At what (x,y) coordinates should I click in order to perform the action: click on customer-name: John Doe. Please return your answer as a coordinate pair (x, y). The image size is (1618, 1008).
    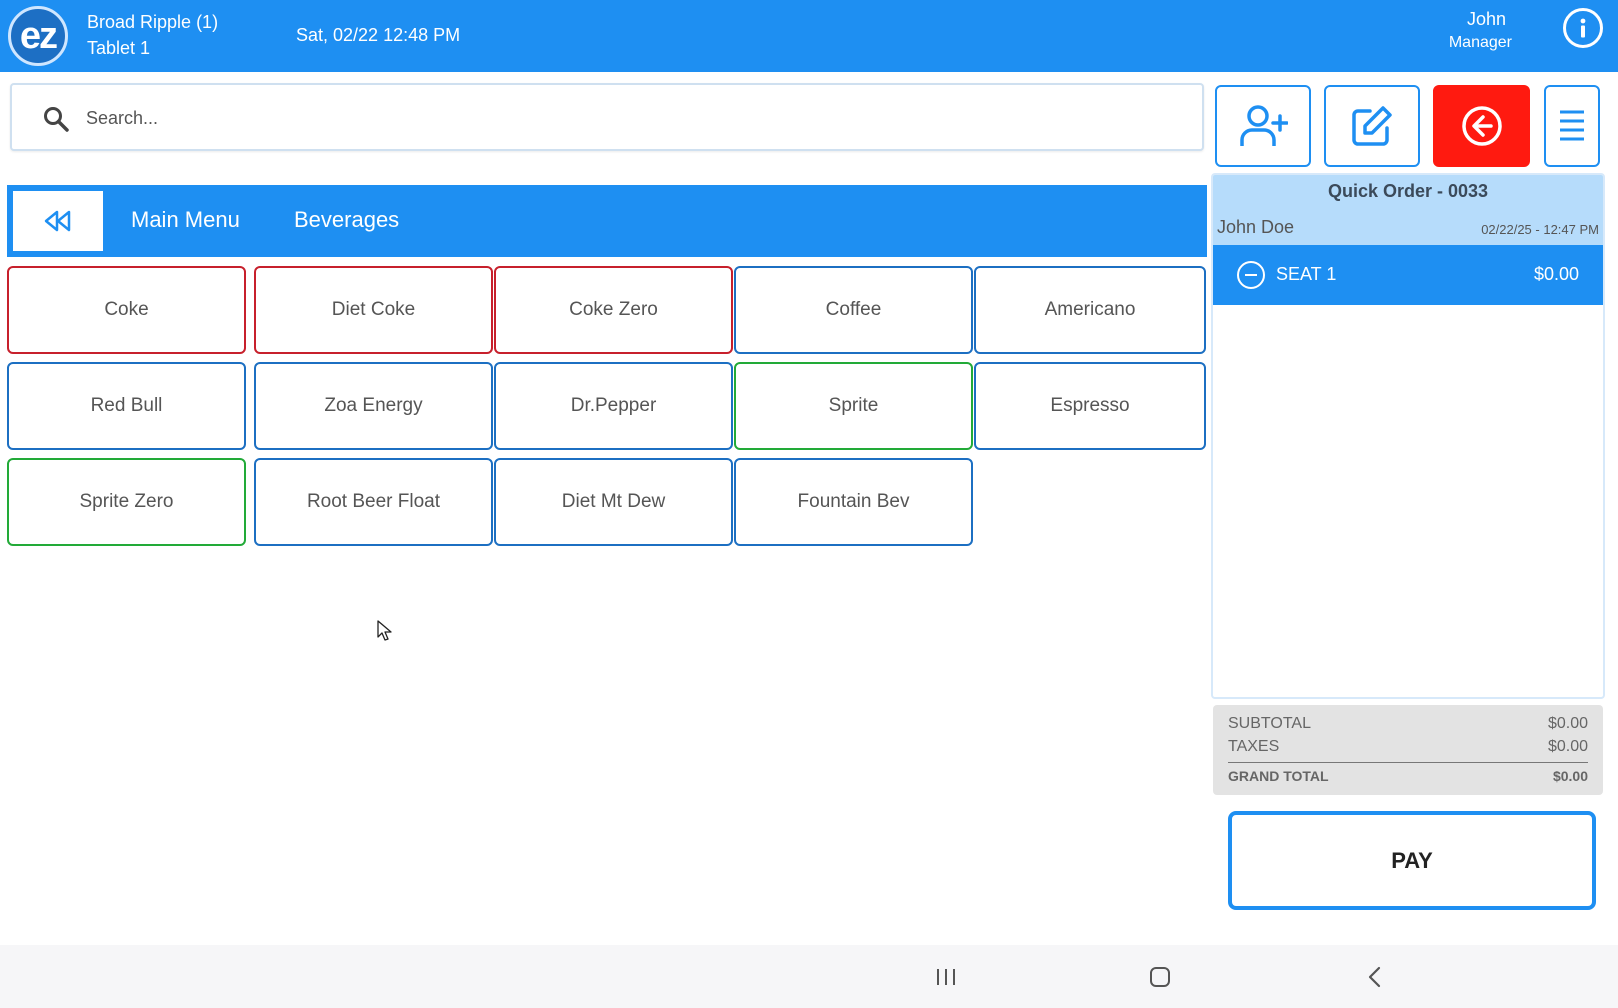
    Looking at the image, I should click on (1255, 227).